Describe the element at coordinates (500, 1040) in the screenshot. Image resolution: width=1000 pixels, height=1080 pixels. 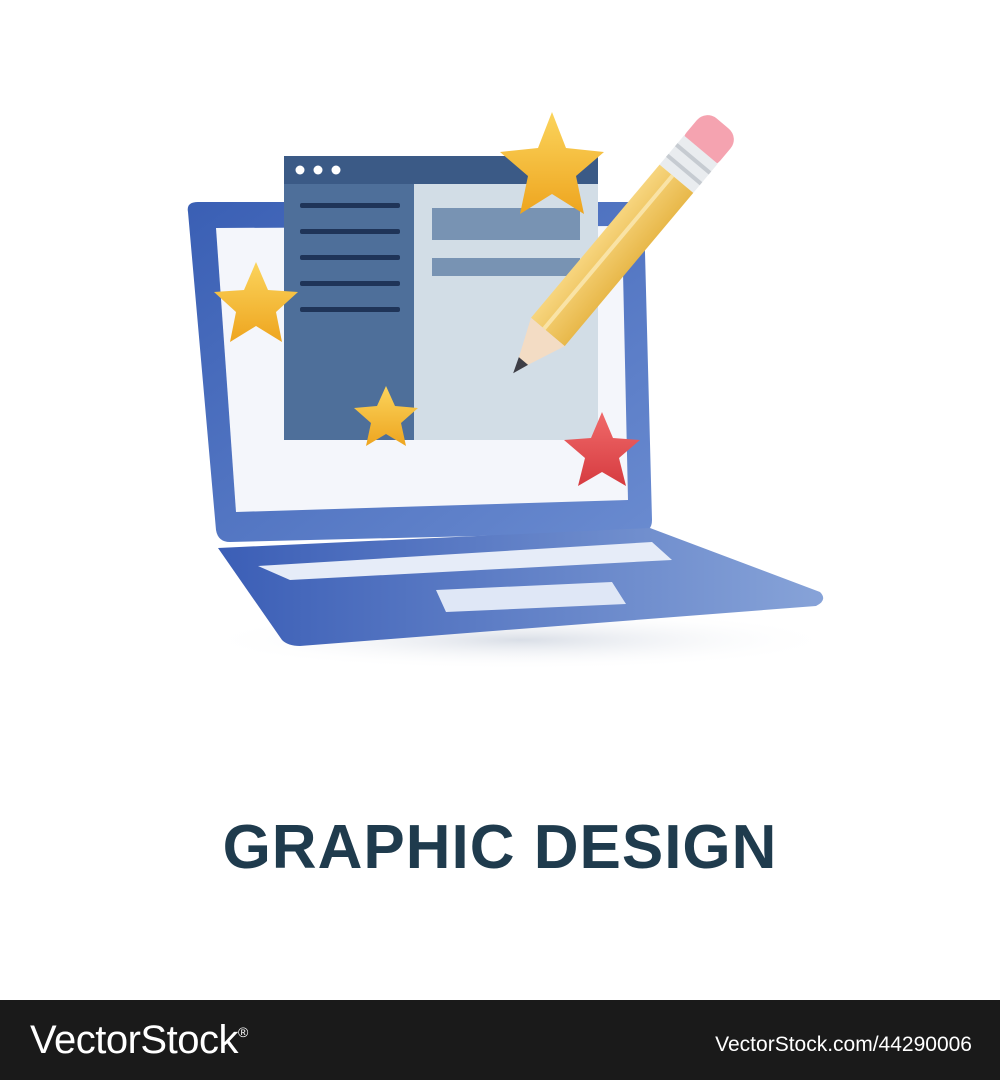
I see `watermark-footer: VectorStock® VectorStock.com/44290006` at that location.